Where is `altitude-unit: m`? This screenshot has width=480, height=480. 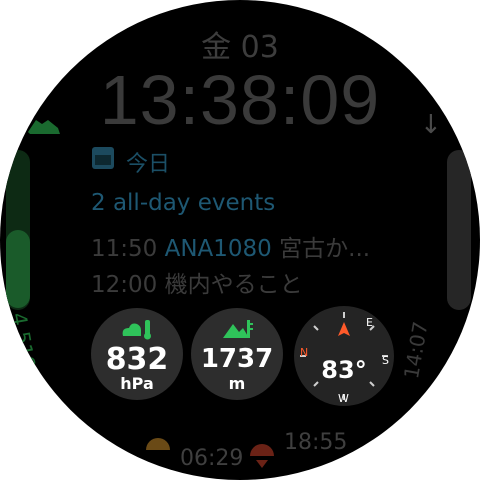
altitude-unit: m is located at coordinates (237, 383).